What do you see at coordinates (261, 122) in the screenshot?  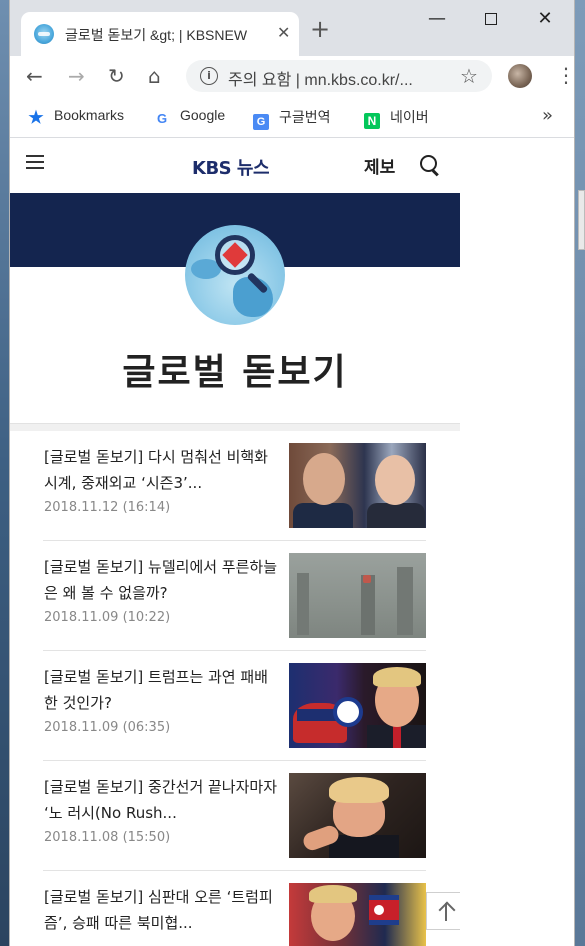 I see `translate-icon: G` at bounding box center [261, 122].